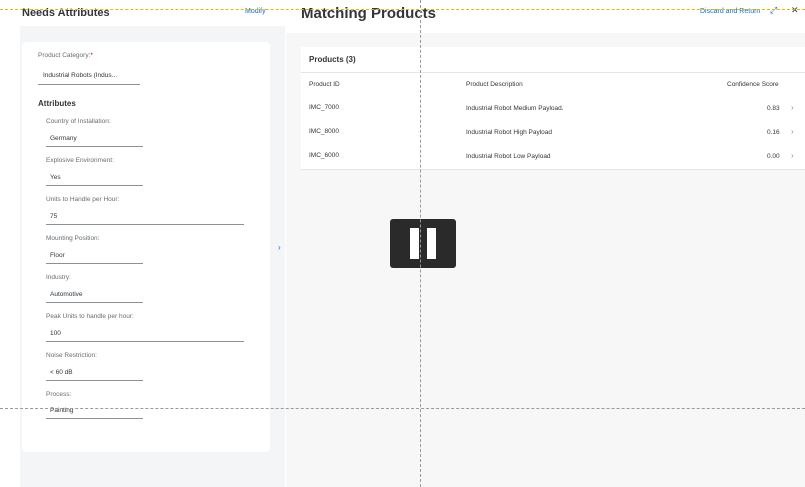  Describe the element at coordinates (59, 394) in the screenshot. I see `attribute-label: Process:` at that location.